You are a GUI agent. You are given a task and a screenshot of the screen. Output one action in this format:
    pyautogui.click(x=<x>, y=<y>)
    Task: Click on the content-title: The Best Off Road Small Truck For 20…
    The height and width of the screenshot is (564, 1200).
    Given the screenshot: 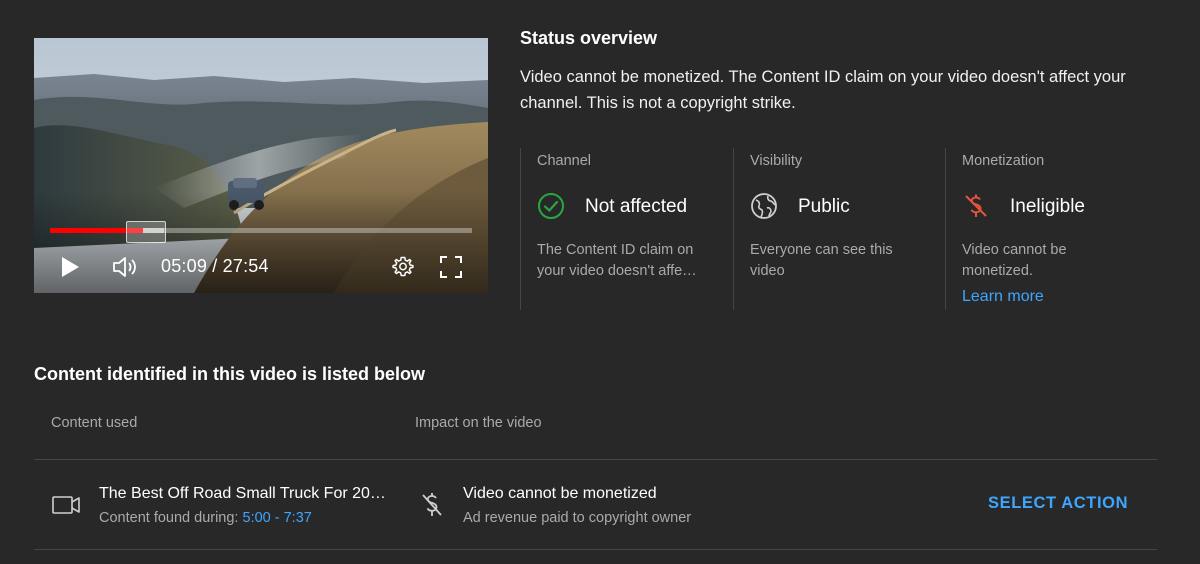 What is the action you would take?
    pyautogui.click(x=249, y=494)
    